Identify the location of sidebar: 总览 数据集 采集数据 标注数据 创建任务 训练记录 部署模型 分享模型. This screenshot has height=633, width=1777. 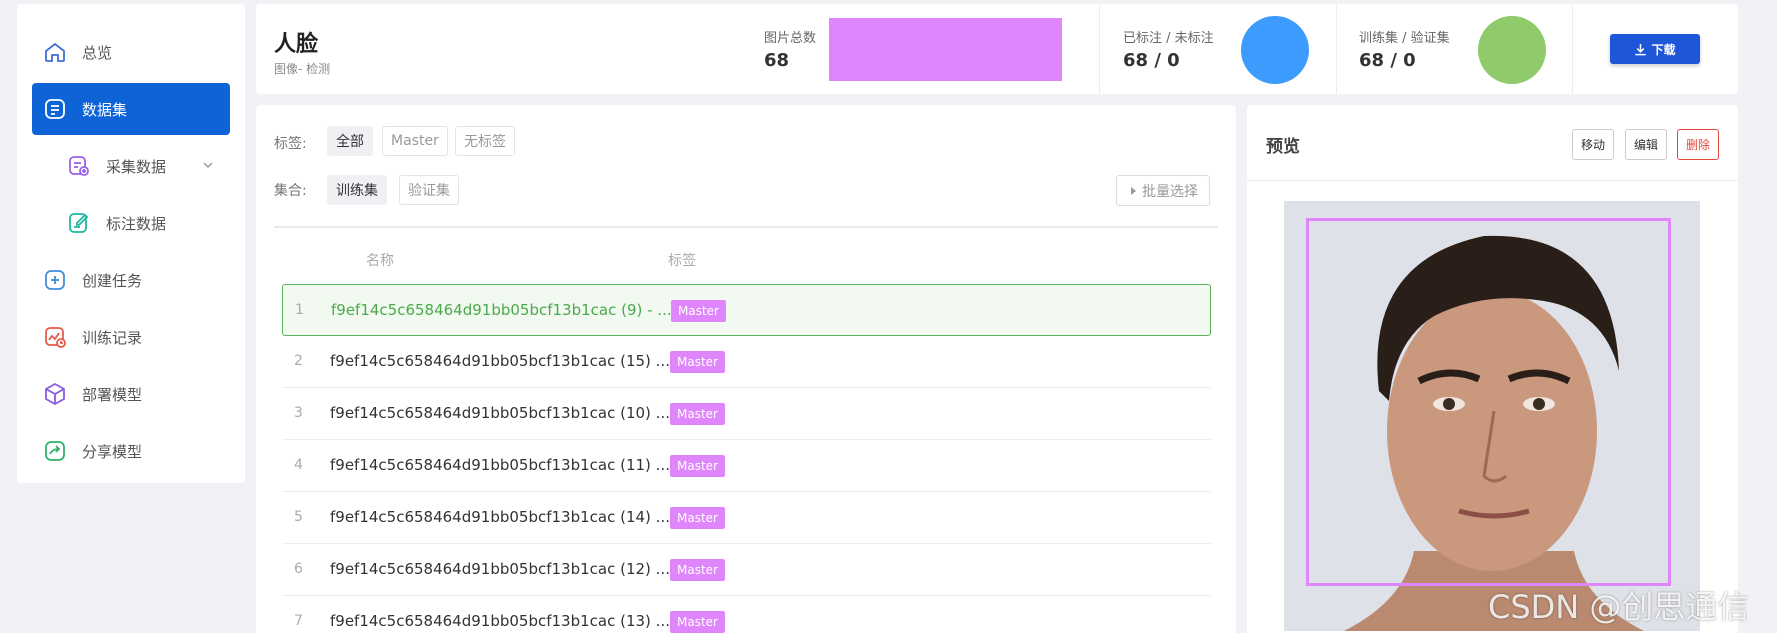
(131, 243).